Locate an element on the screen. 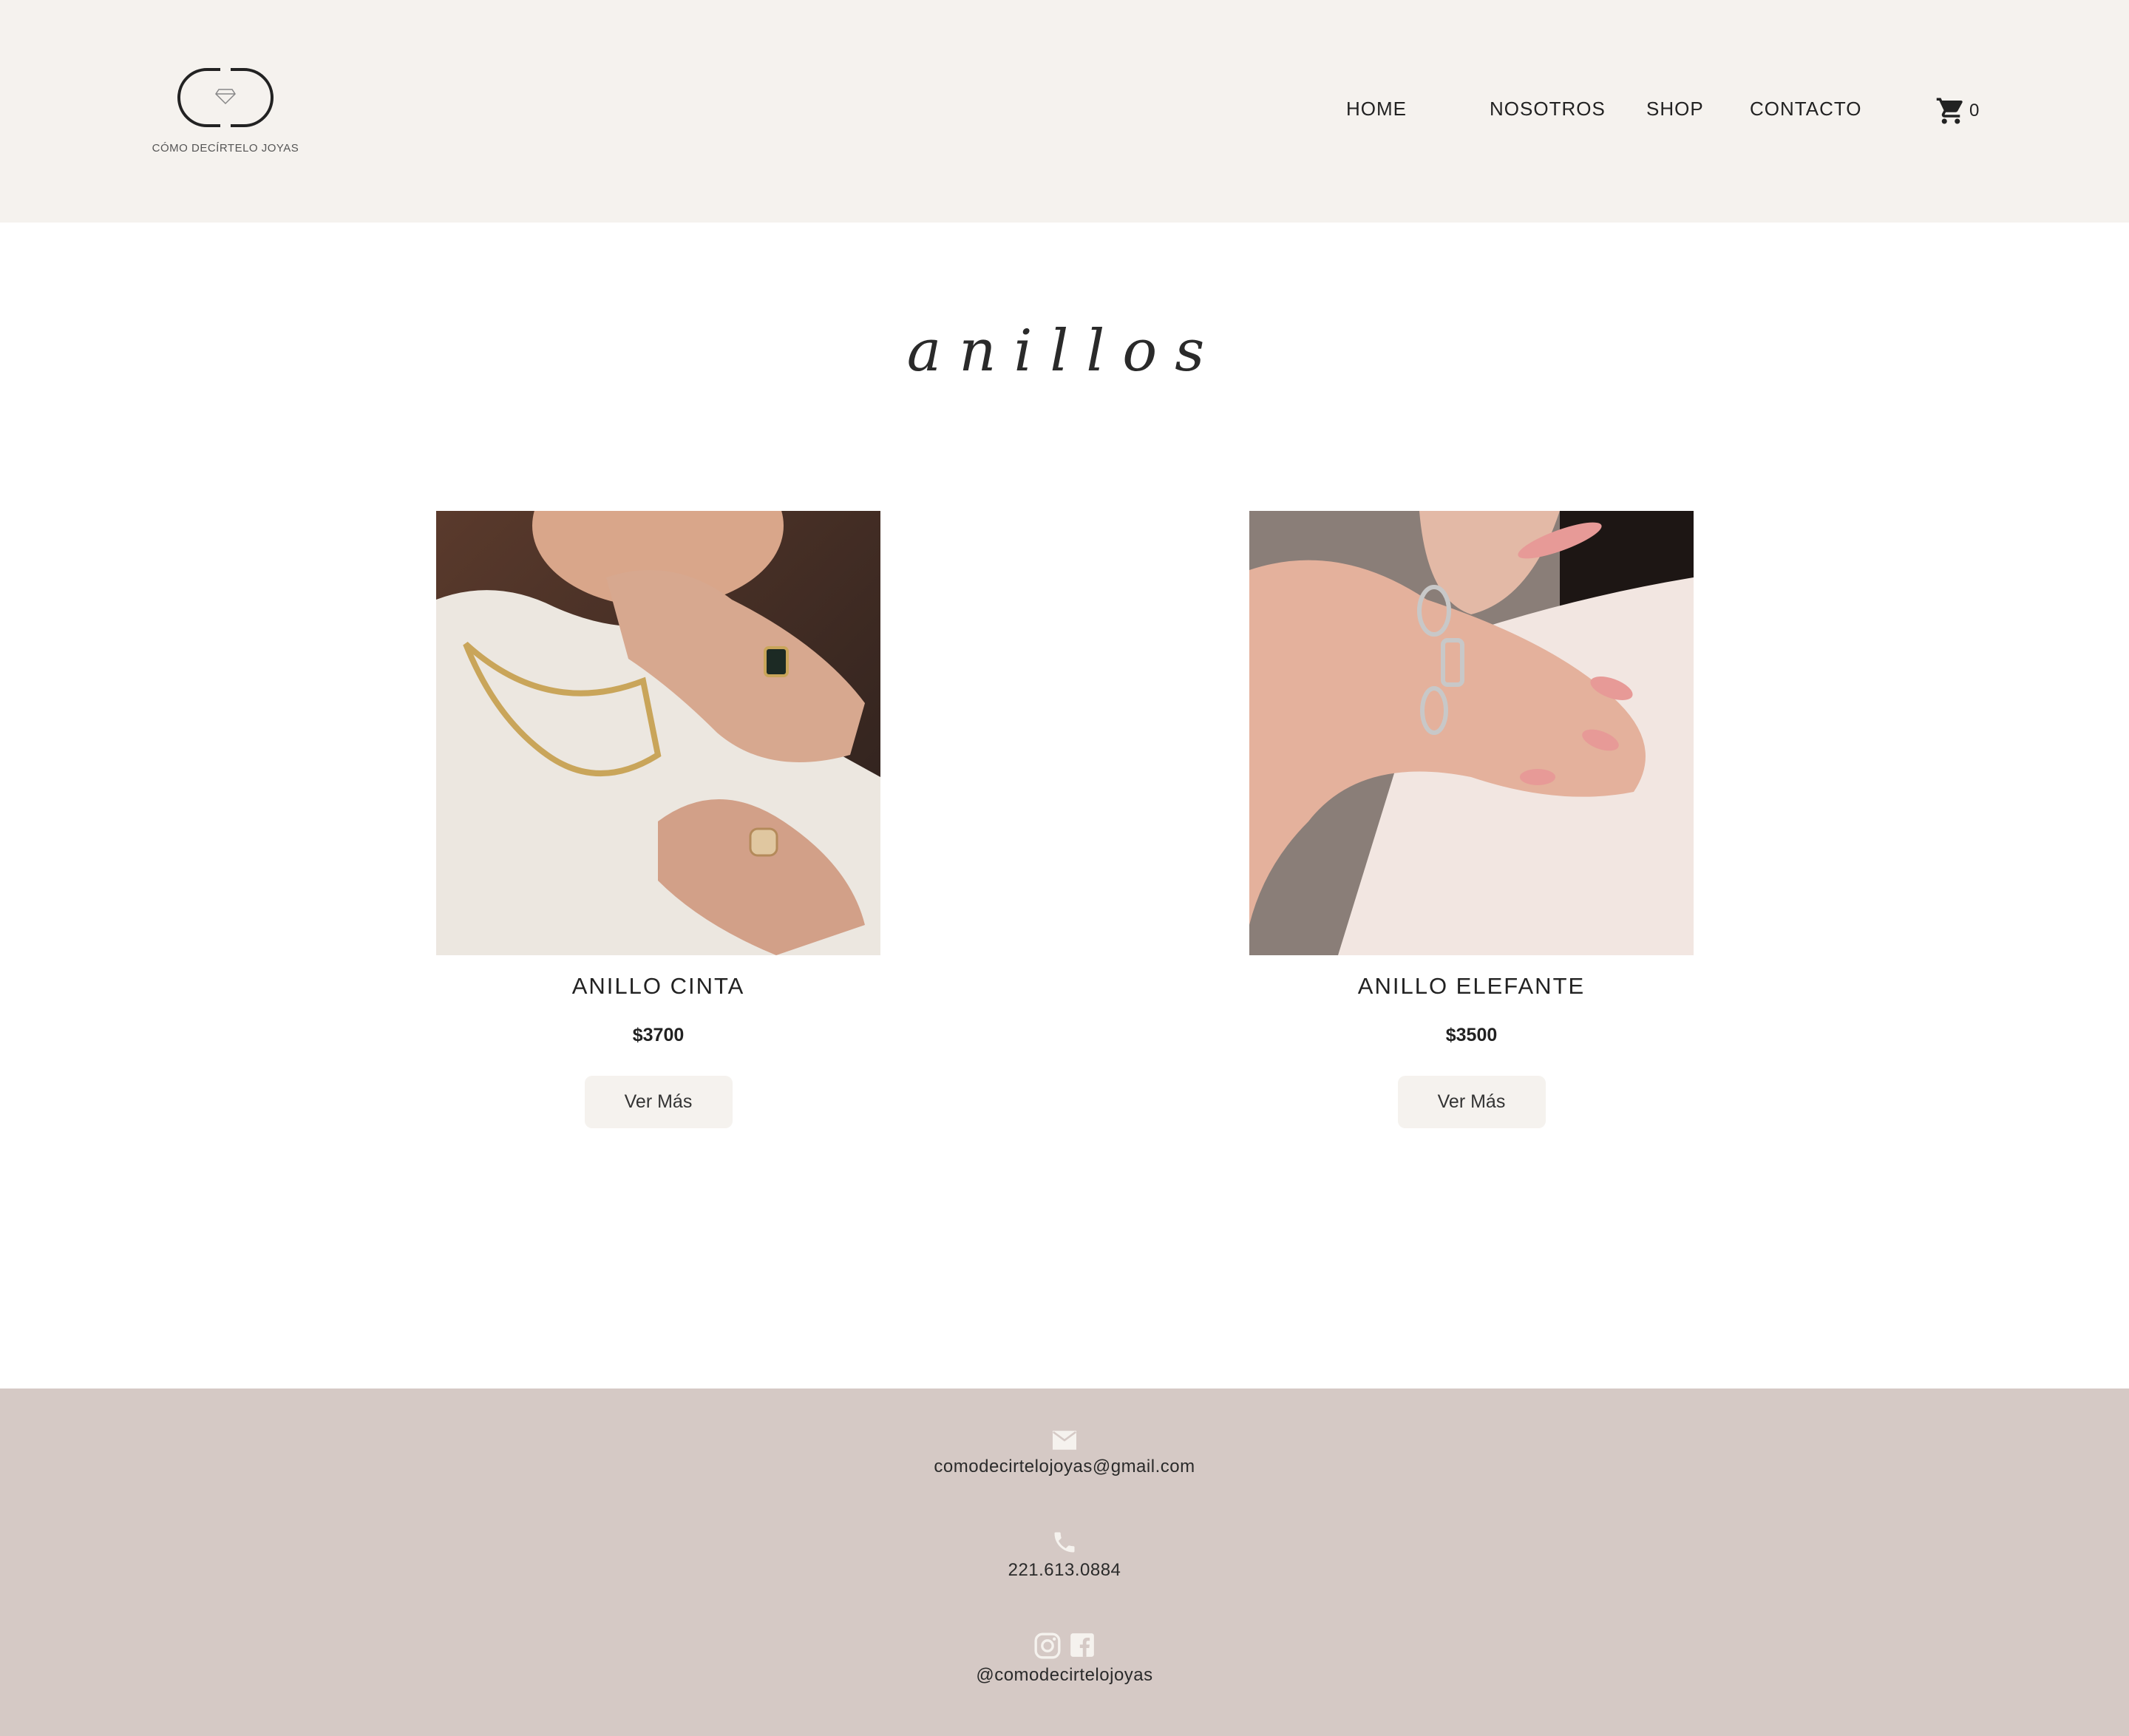 This screenshot has width=2129, height=1736. nav-contacto: CONTACTO is located at coordinates (1806, 109).